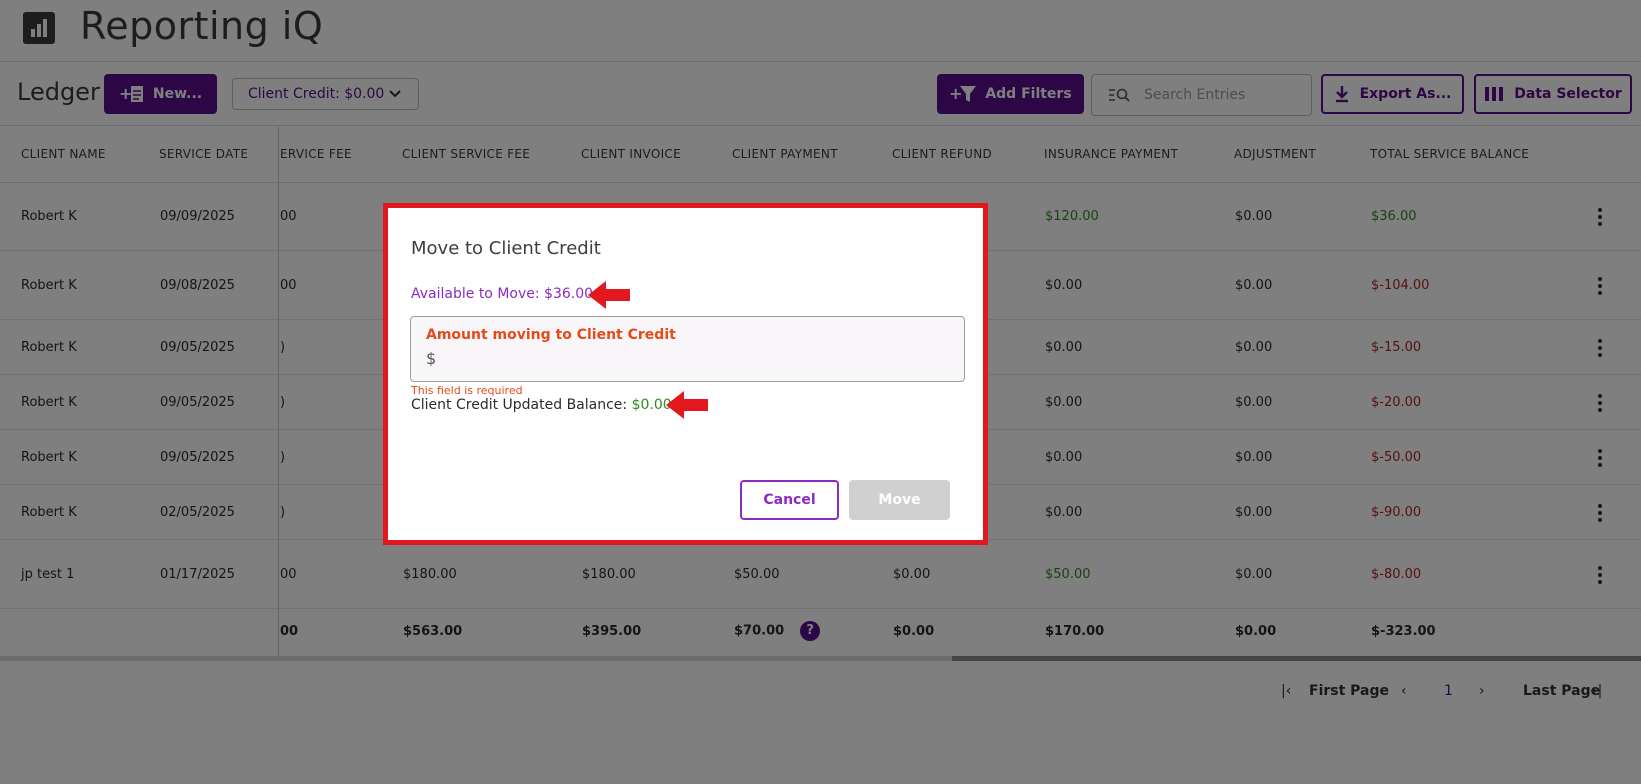 Image resolution: width=1641 pixels, height=784 pixels. I want to click on updated-balance: Client Credit Updated Balance: $0.00, so click(541, 405).